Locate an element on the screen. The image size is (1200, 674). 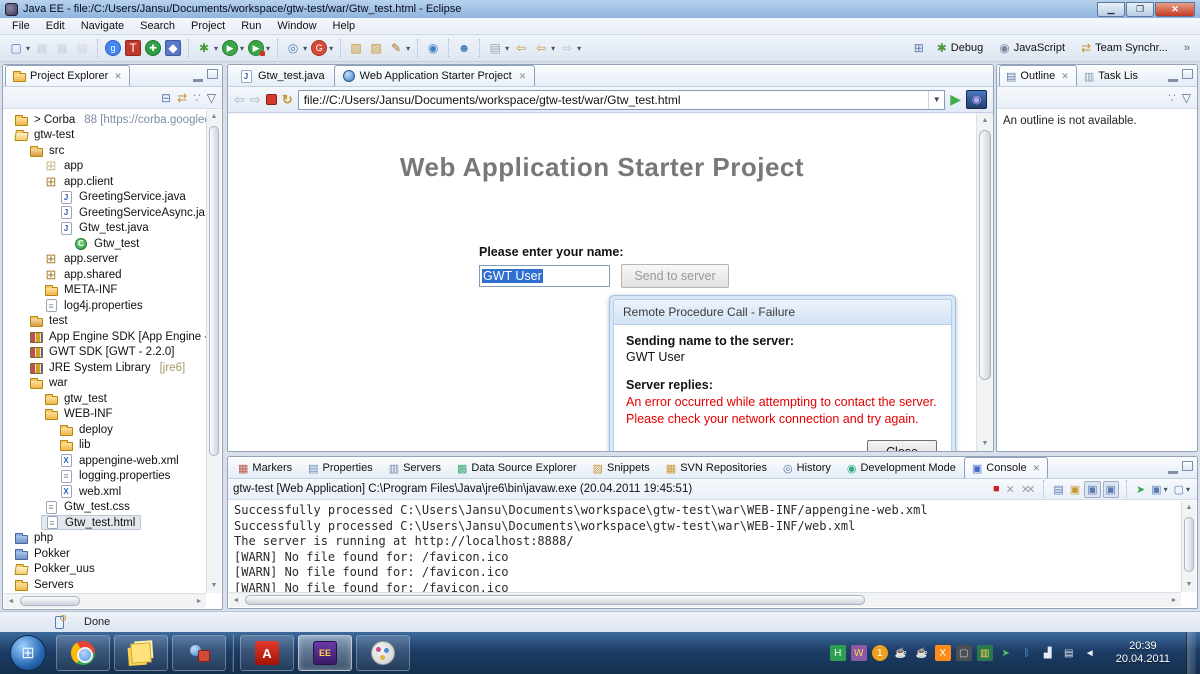
tree-item-logging-properties: ≡ logging.properties is located at coordinates (105, 477).